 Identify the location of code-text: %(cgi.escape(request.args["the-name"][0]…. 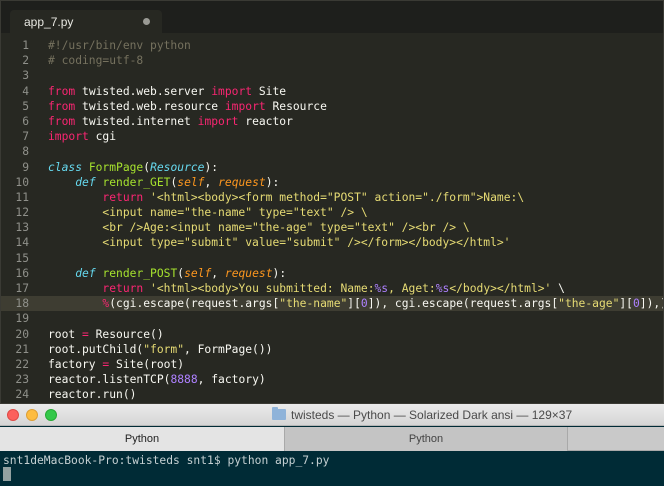
(355, 303).